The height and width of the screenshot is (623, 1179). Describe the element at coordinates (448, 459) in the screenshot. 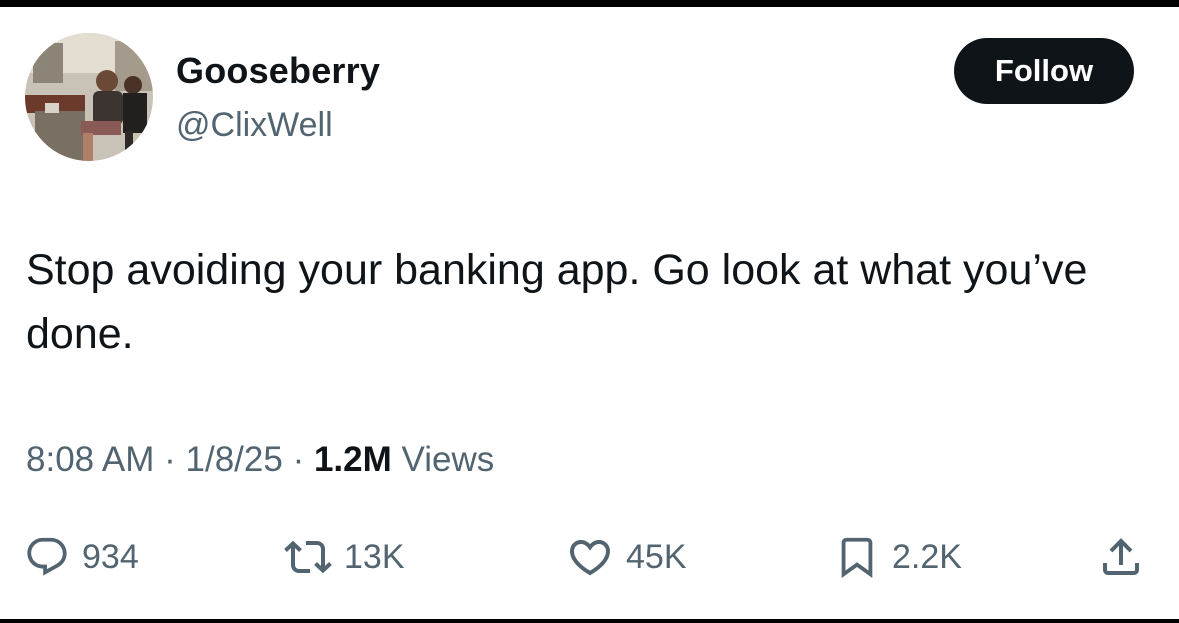

I see `views-label: Views` at that location.